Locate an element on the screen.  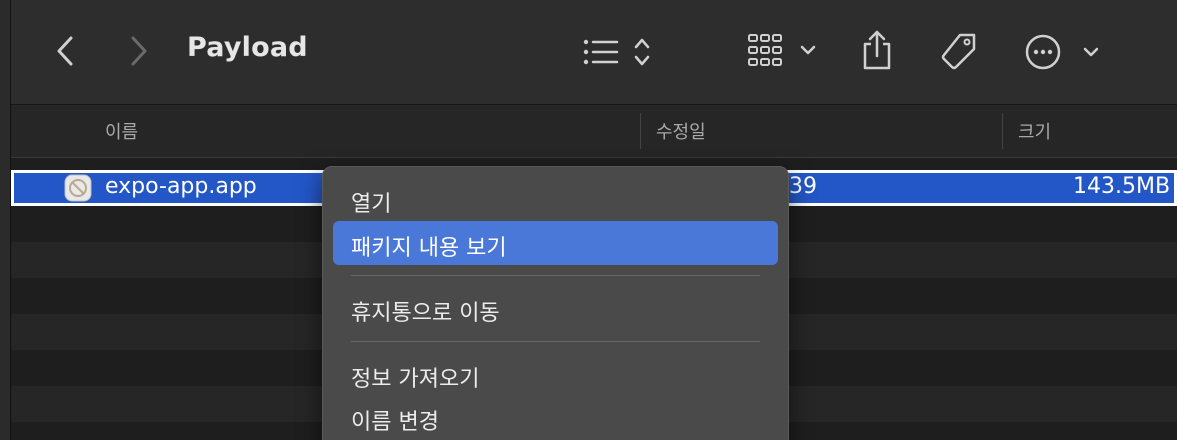
column-size-header: 크기 is located at coordinates (1034, 131).